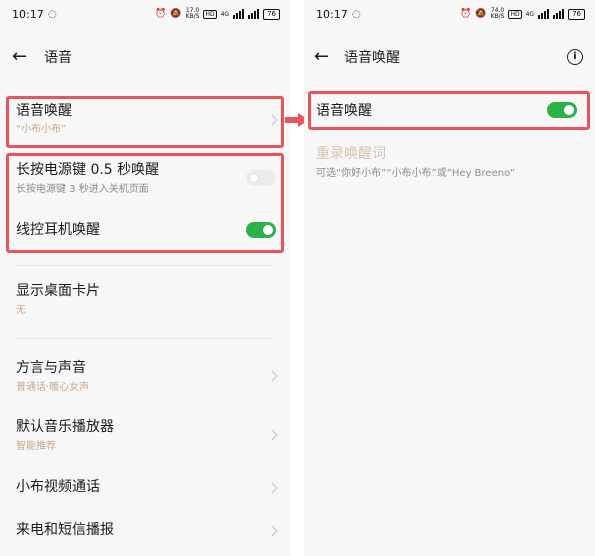 The height and width of the screenshot is (556, 595). I want to click on voice-wake-item: 语音唤醒 “小布小布”, so click(145, 120).